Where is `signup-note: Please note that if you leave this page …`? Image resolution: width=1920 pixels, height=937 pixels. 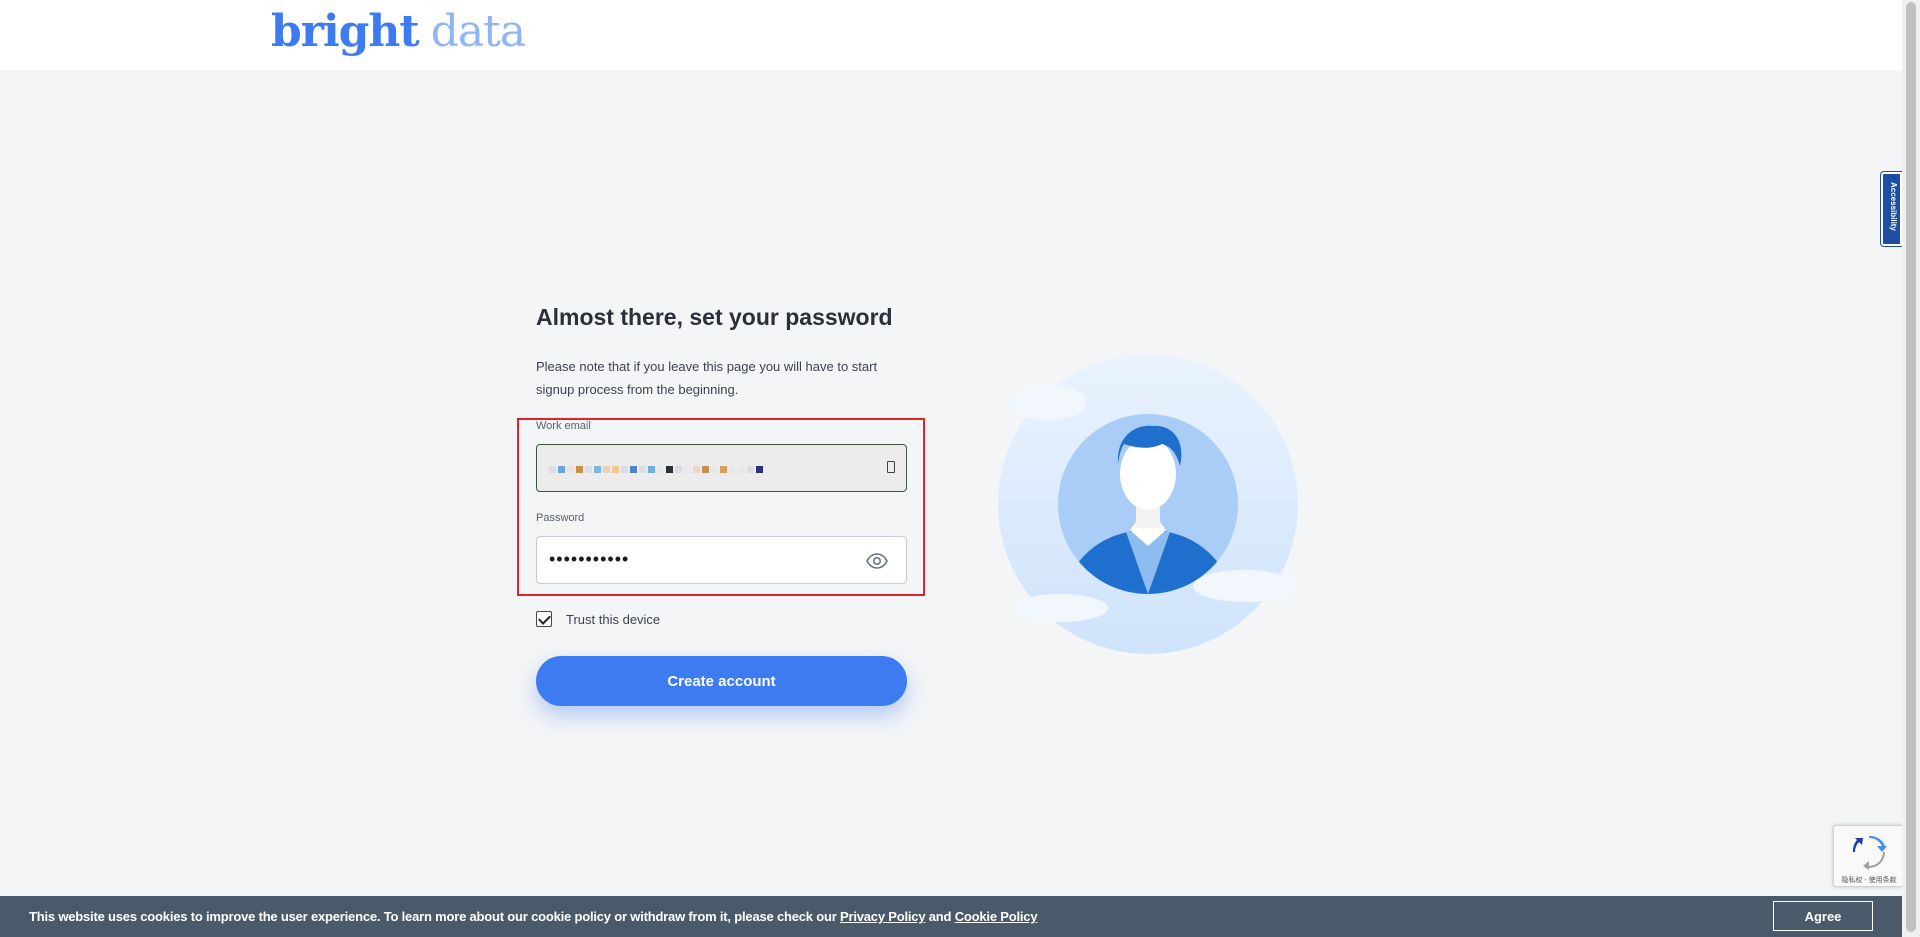 signup-note: Please note that if you leave this page … is located at coordinates (707, 378).